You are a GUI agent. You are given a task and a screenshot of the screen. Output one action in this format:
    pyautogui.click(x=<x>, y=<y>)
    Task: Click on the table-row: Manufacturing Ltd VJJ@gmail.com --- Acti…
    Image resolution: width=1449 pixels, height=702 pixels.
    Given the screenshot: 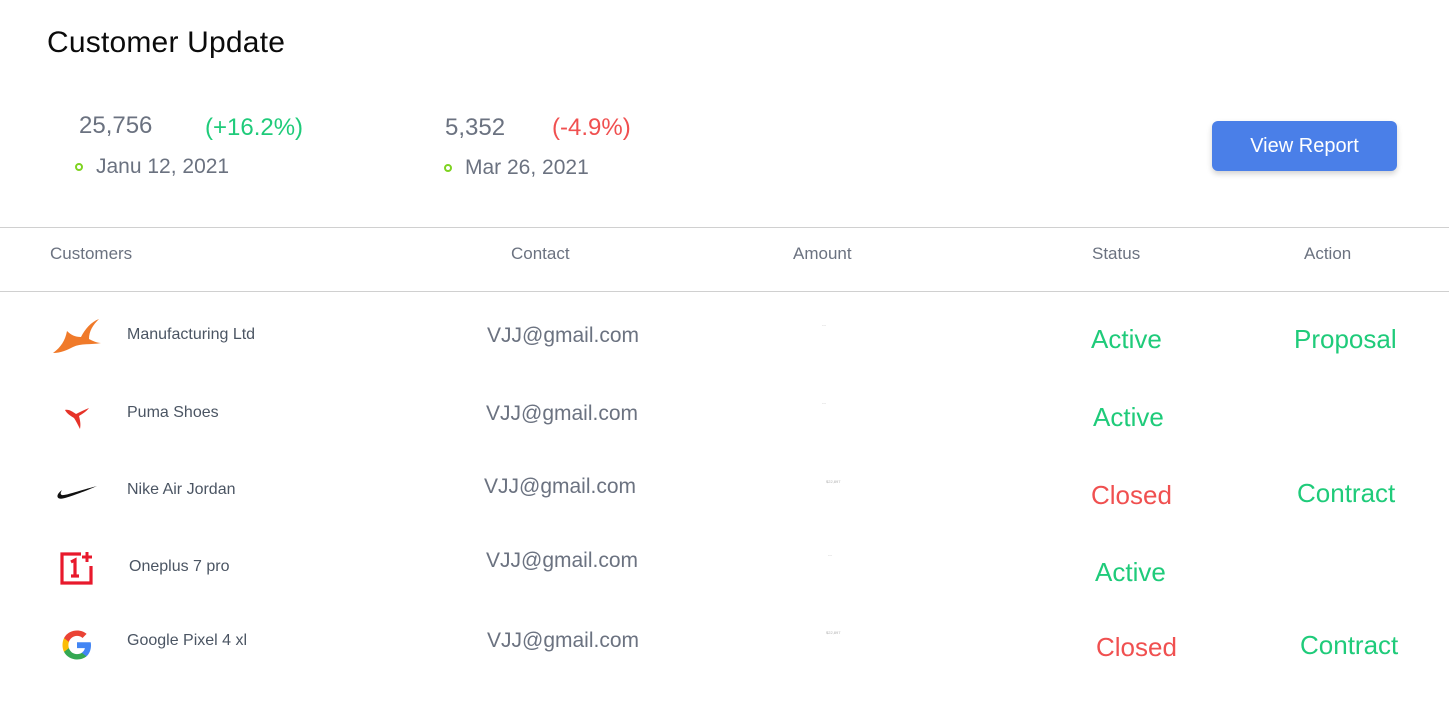 What is the action you would take?
    pyautogui.click(x=724, y=338)
    